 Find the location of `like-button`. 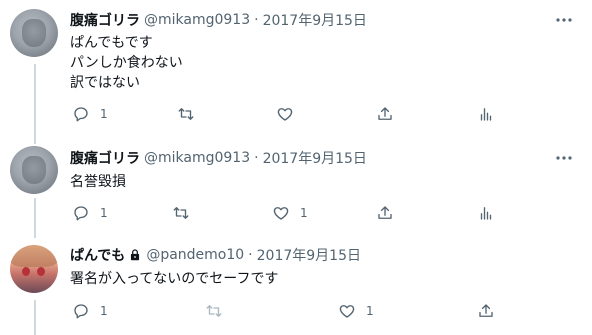

like-button is located at coordinates (285, 114).